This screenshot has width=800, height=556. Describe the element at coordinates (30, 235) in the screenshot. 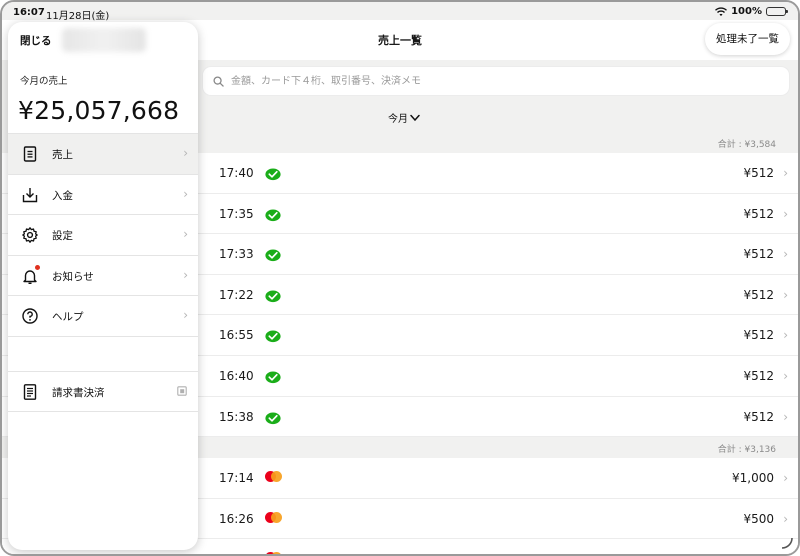

I see `gear-icon` at that location.